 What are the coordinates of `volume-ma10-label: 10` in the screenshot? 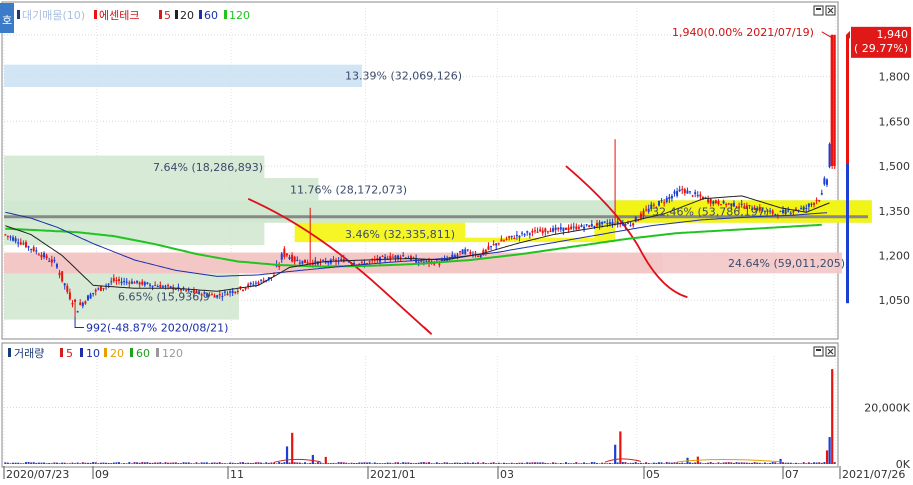 It's located at (93, 353).